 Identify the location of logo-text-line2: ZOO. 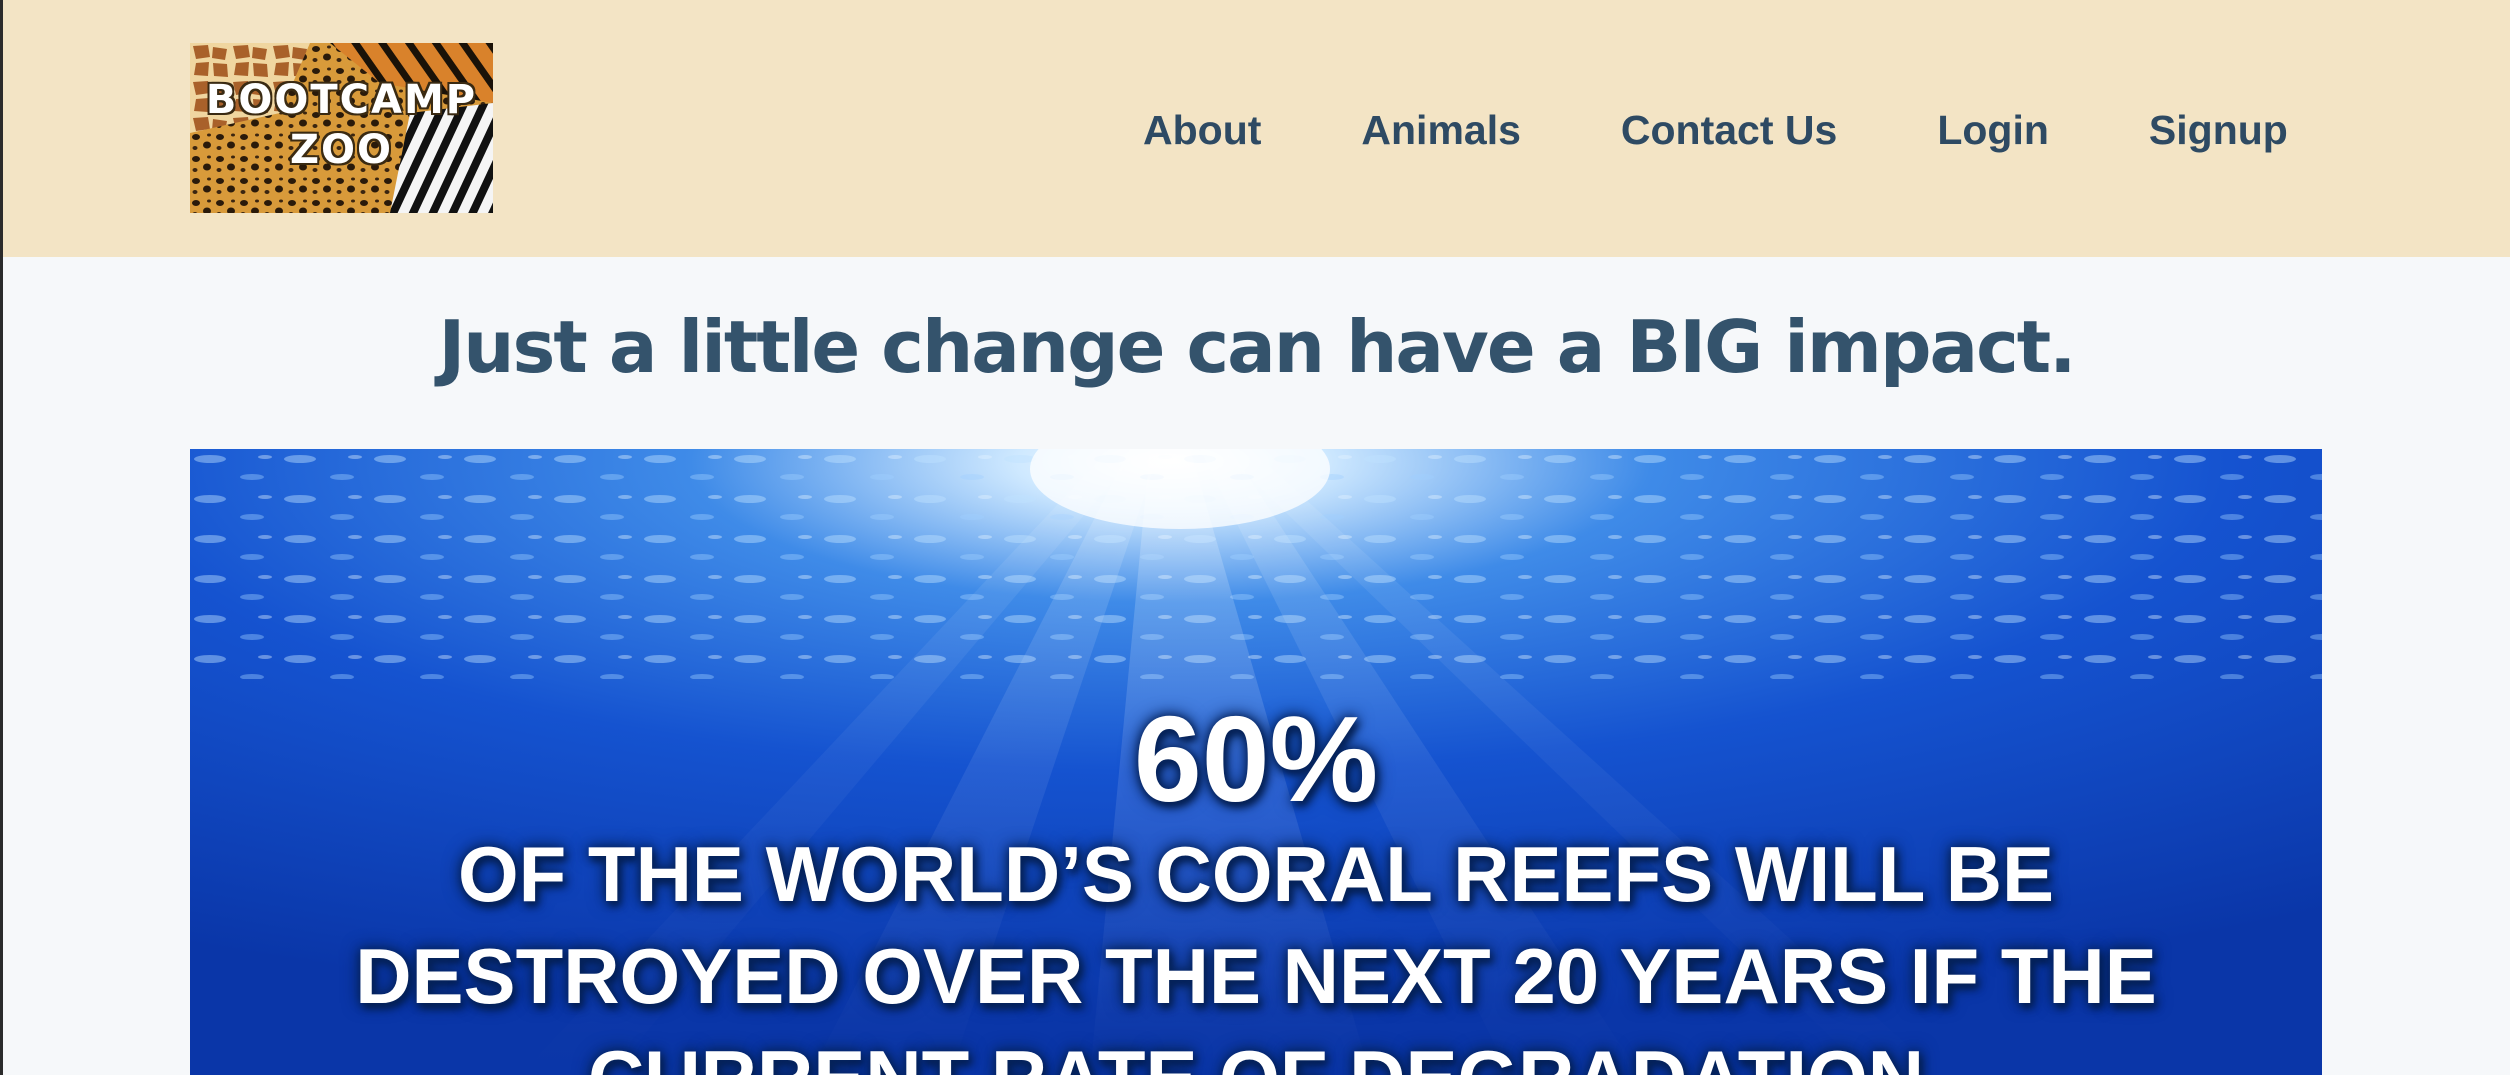
(341, 150).